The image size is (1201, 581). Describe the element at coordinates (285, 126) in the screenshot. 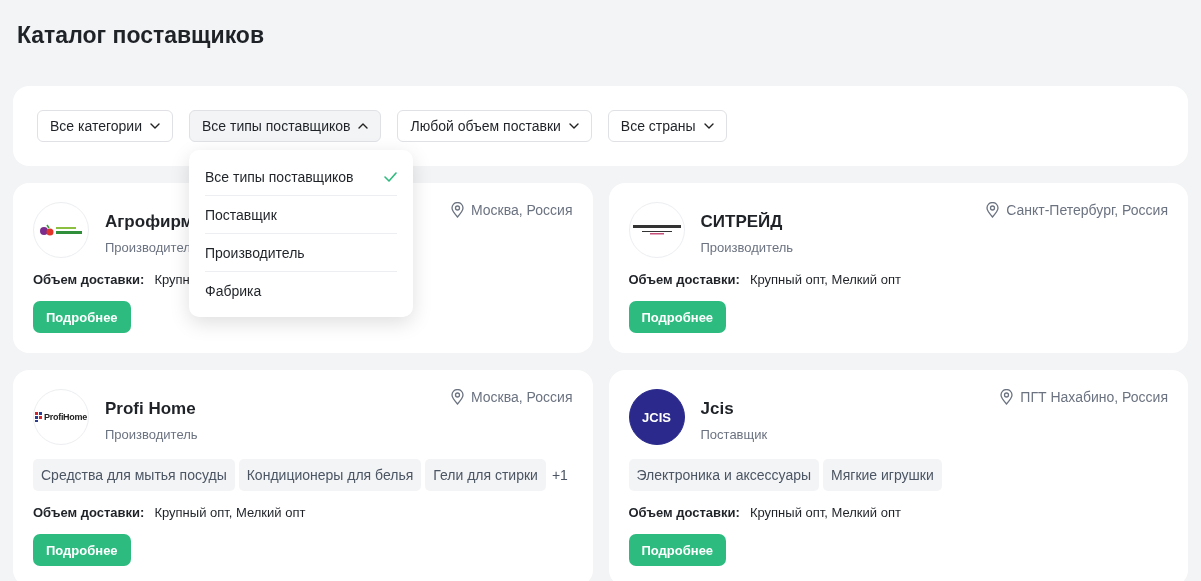

I see `filter-dropdown: Все типы поставщиков` at that location.